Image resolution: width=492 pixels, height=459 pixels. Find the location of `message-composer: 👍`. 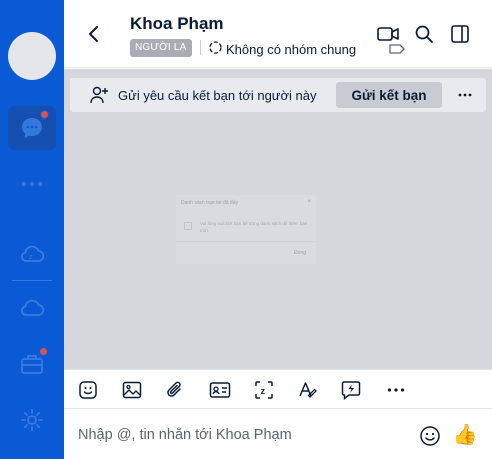

message-composer: 👍 is located at coordinates (278, 434).